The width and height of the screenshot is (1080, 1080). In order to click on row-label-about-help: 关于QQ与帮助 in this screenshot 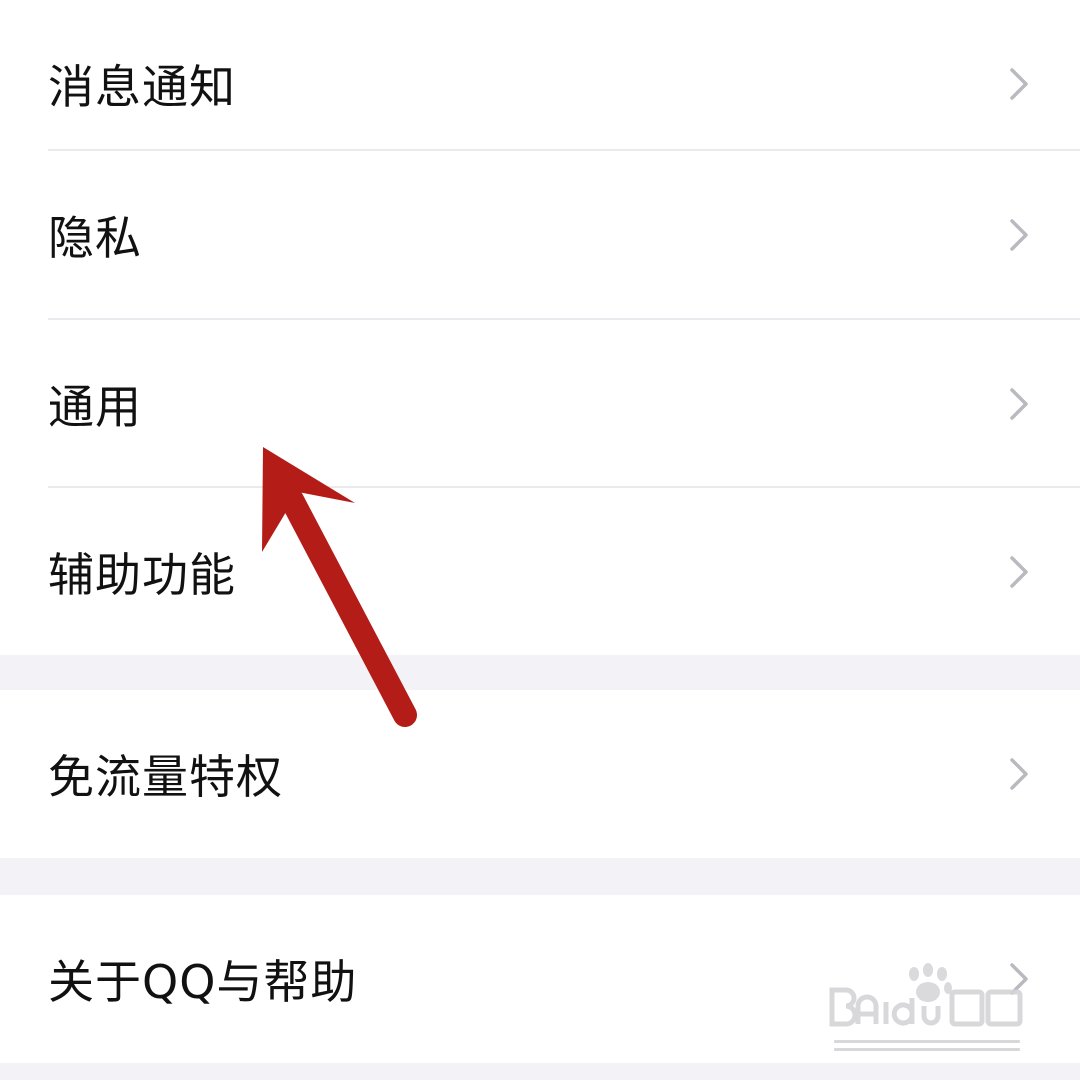, I will do `click(203, 982)`.